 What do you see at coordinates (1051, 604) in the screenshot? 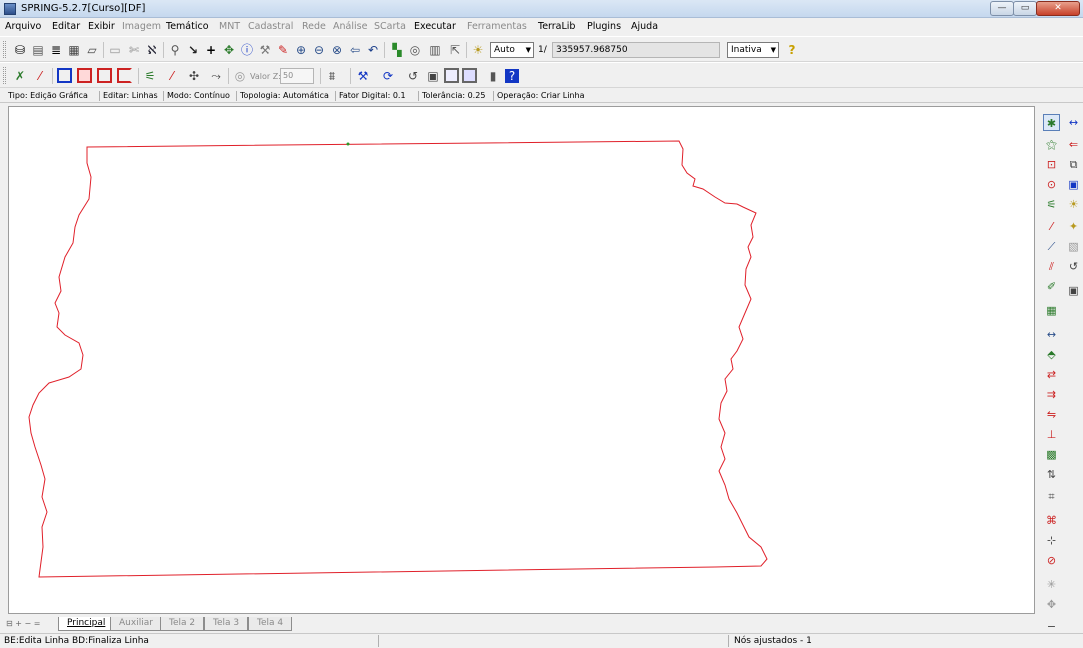
I see `pan-node-icon: ✥` at bounding box center [1051, 604].